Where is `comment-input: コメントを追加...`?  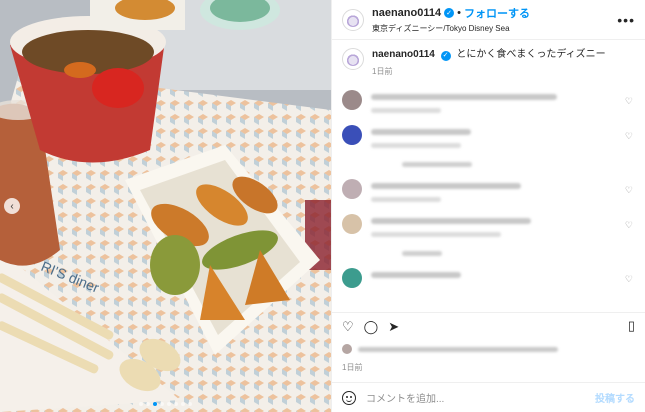
comment-input: コメントを追加... is located at coordinates (480, 397).